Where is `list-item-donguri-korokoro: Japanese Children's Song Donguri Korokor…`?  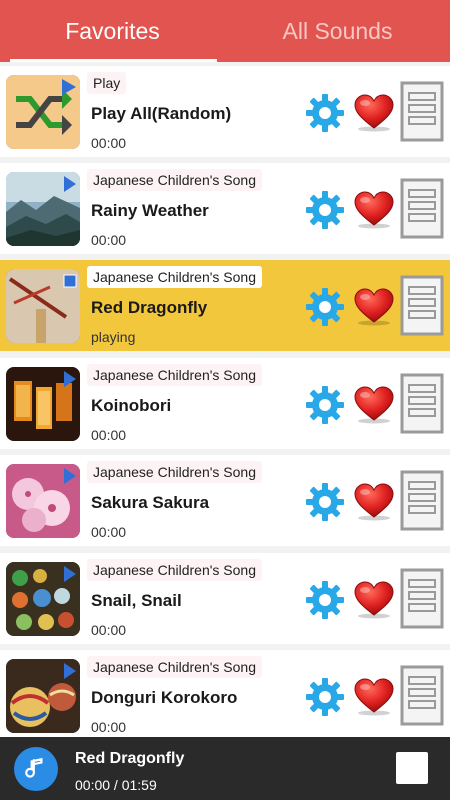 list-item-donguri-korokoro: Japanese Children's Song Donguri Korokor… is located at coordinates (225, 693).